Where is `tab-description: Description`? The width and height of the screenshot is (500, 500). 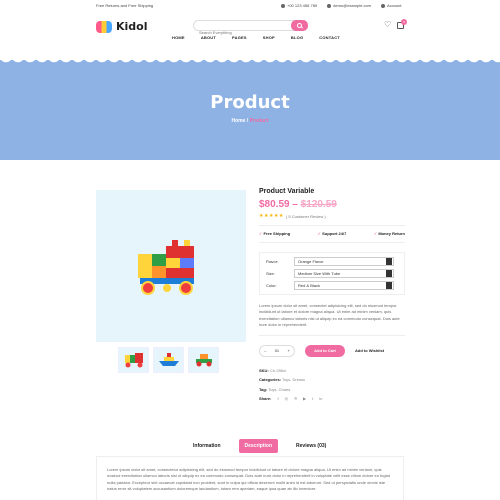
tab-description: Description is located at coordinates (258, 446).